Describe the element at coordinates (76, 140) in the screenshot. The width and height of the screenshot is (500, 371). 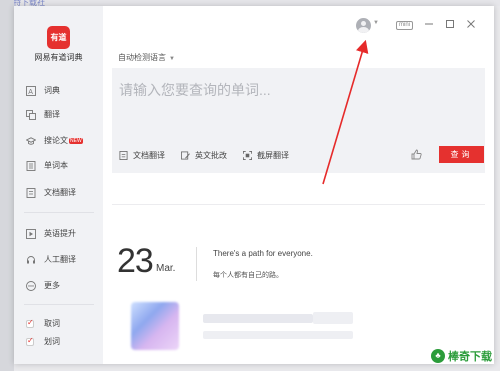
I see `new-badge: NEW` at that location.